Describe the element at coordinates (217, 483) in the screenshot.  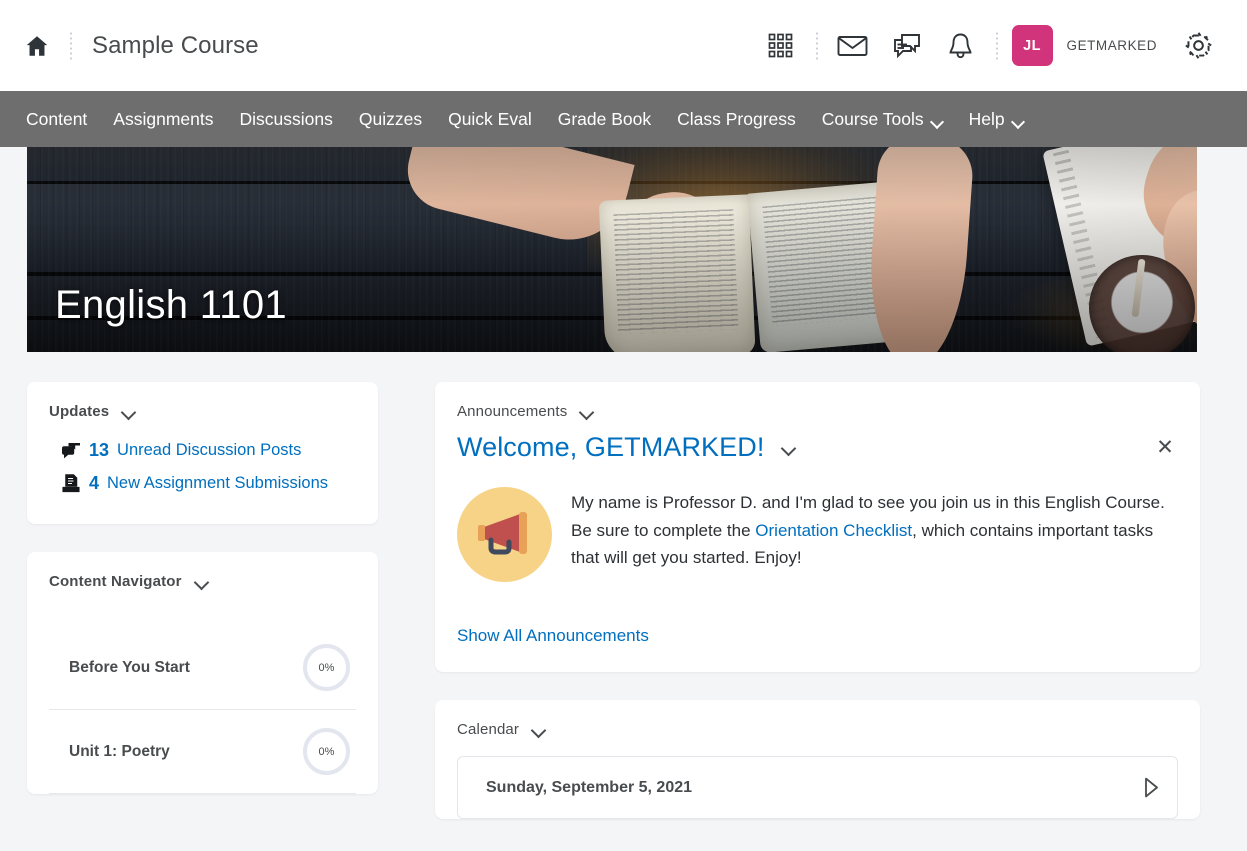
I see `update-label: New Assignment Submissions` at that location.